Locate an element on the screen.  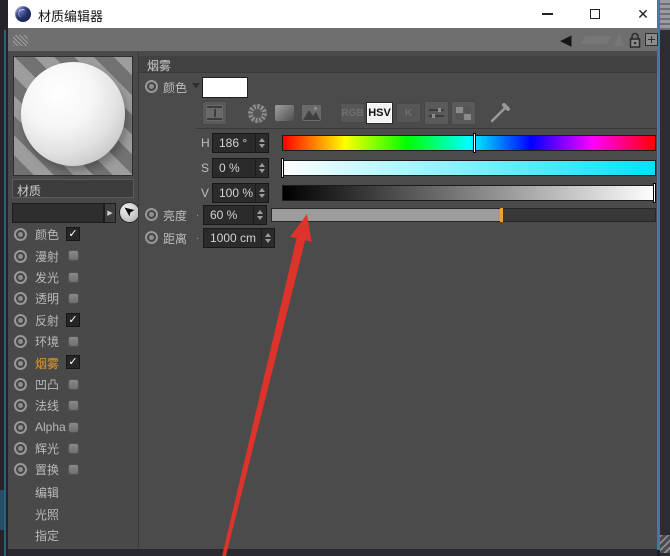
titlebar: 材质编辑器 ✕ is located at coordinates (332, 14).